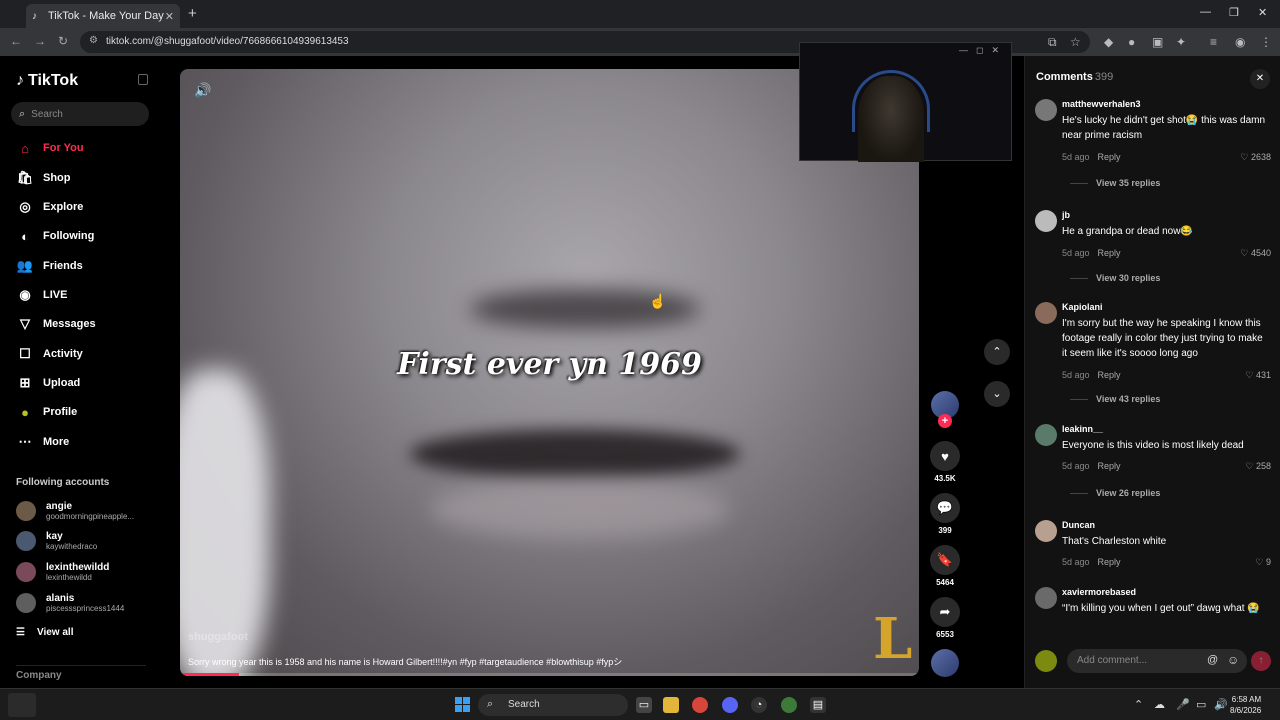  Describe the element at coordinates (1212, 660) in the screenshot. I see `mention-at-icon: @` at that location.